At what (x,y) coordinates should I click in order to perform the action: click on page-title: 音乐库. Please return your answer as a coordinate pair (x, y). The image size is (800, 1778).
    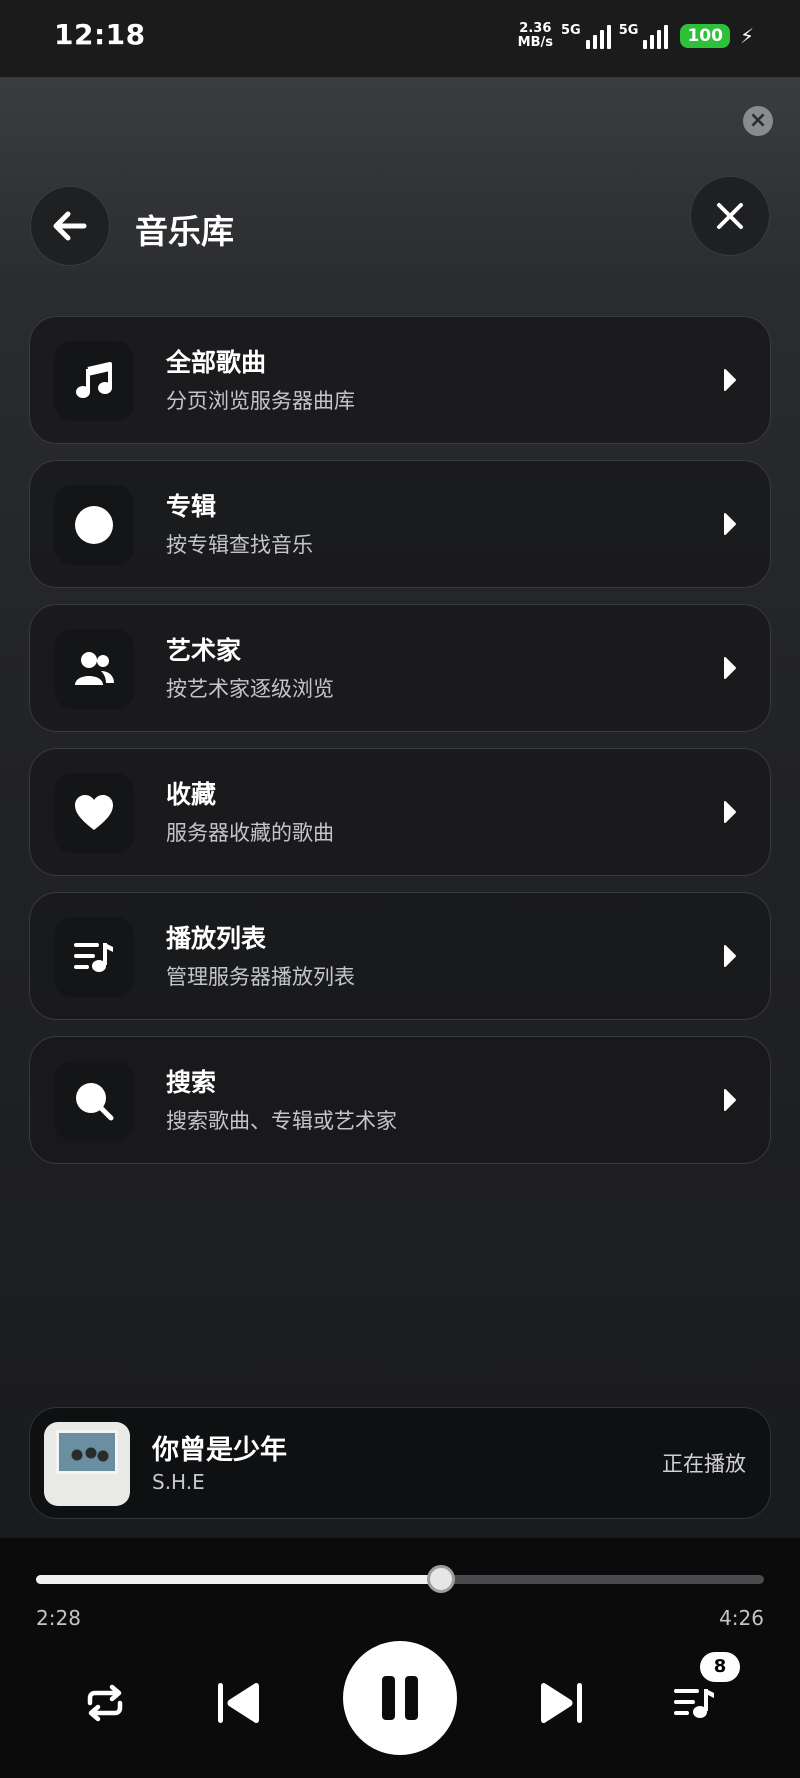
    Looking at the image, I should click on (184, 231).